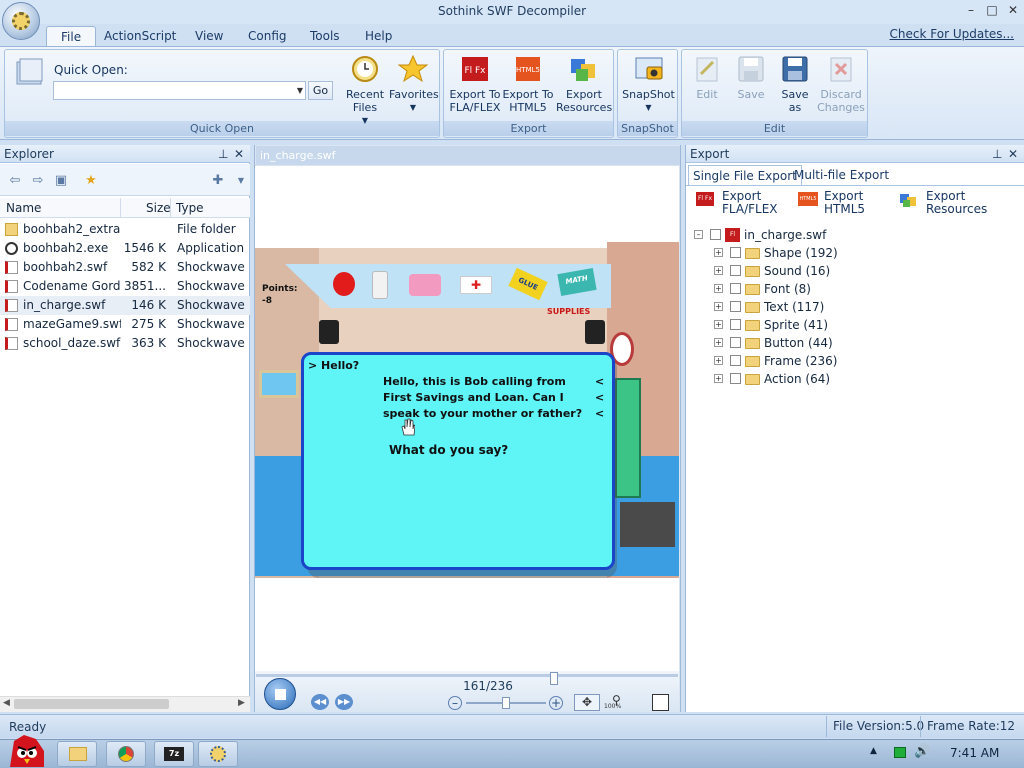 The image size is (1024, 768). I want to click on tab-multi-file-export: Multi-file Export, so click(841, 175).